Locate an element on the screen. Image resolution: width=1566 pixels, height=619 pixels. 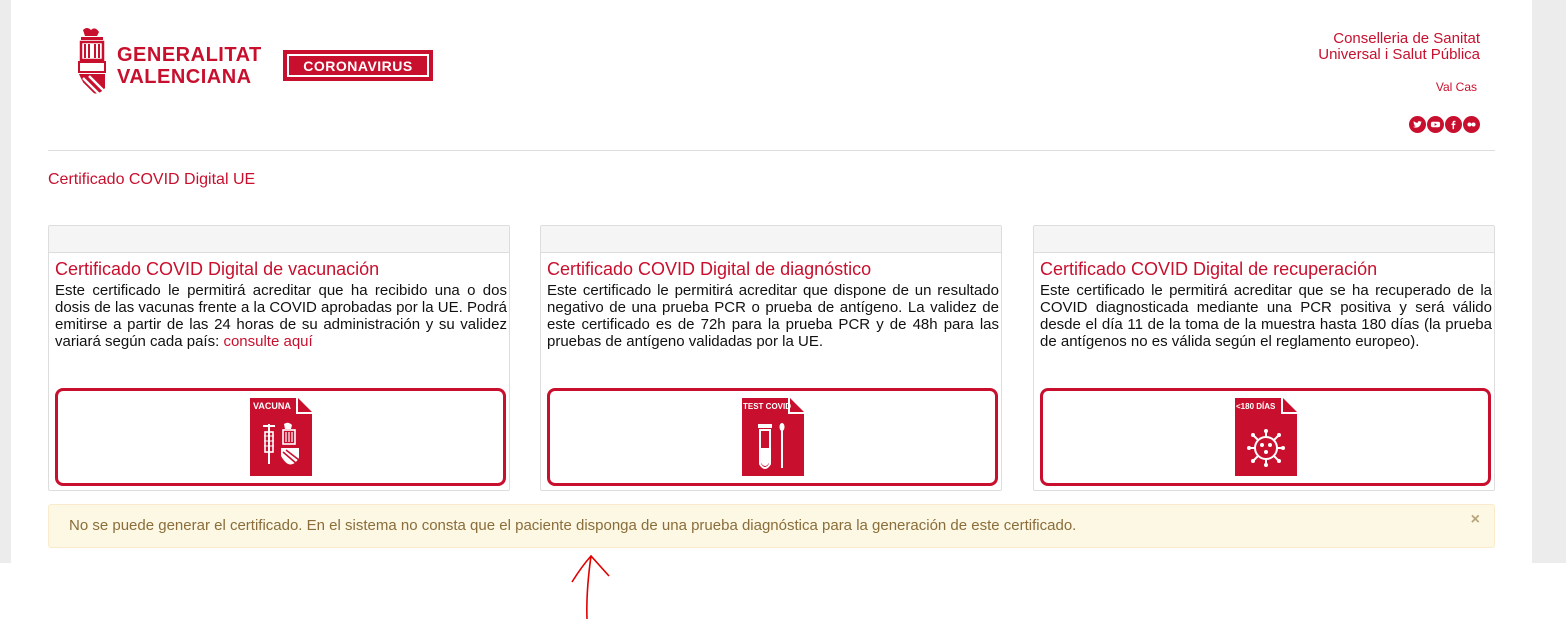
consult-here-link: consulte aquí is located at coordinates (267, 341).